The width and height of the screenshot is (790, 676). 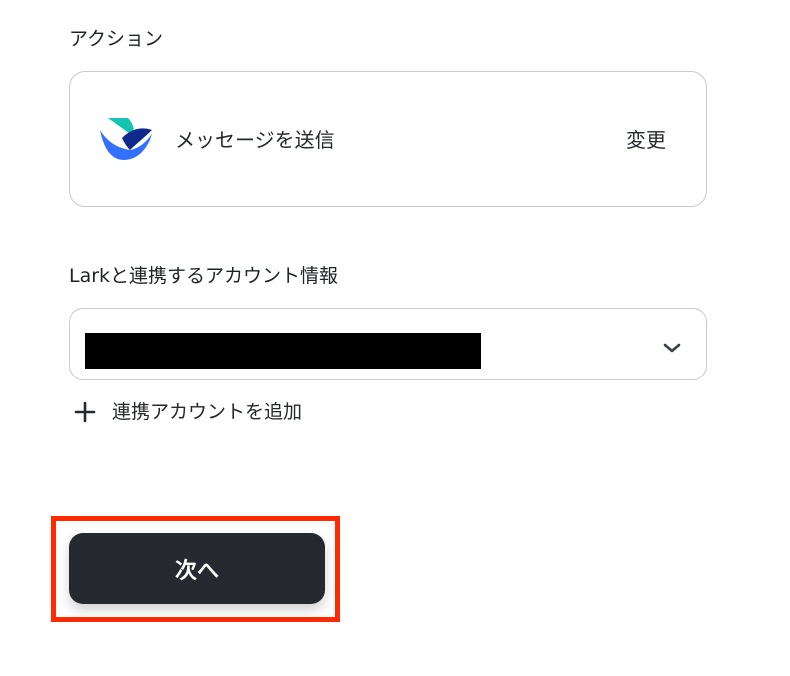 I want to click on next-button: 次へ, so click(x=197, y=568).